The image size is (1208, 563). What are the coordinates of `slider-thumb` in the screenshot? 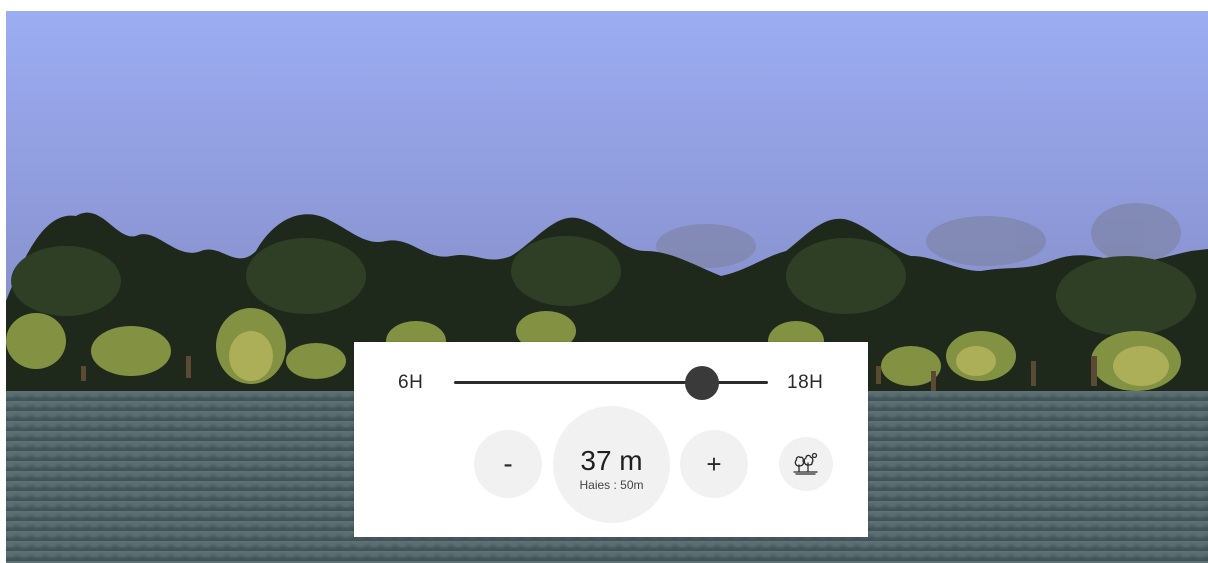 It's located at (702, 383).